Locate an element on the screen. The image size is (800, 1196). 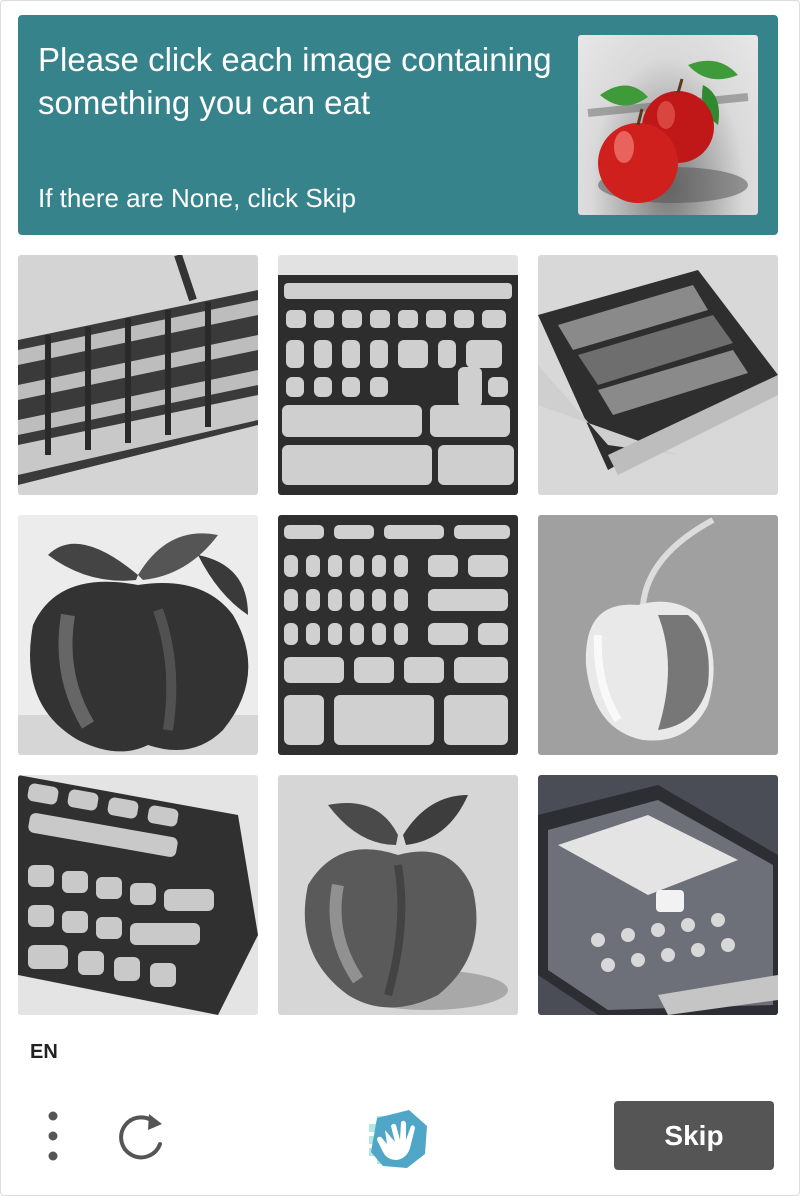
vertical-dots-icon is located at coordinates (53, 1136).